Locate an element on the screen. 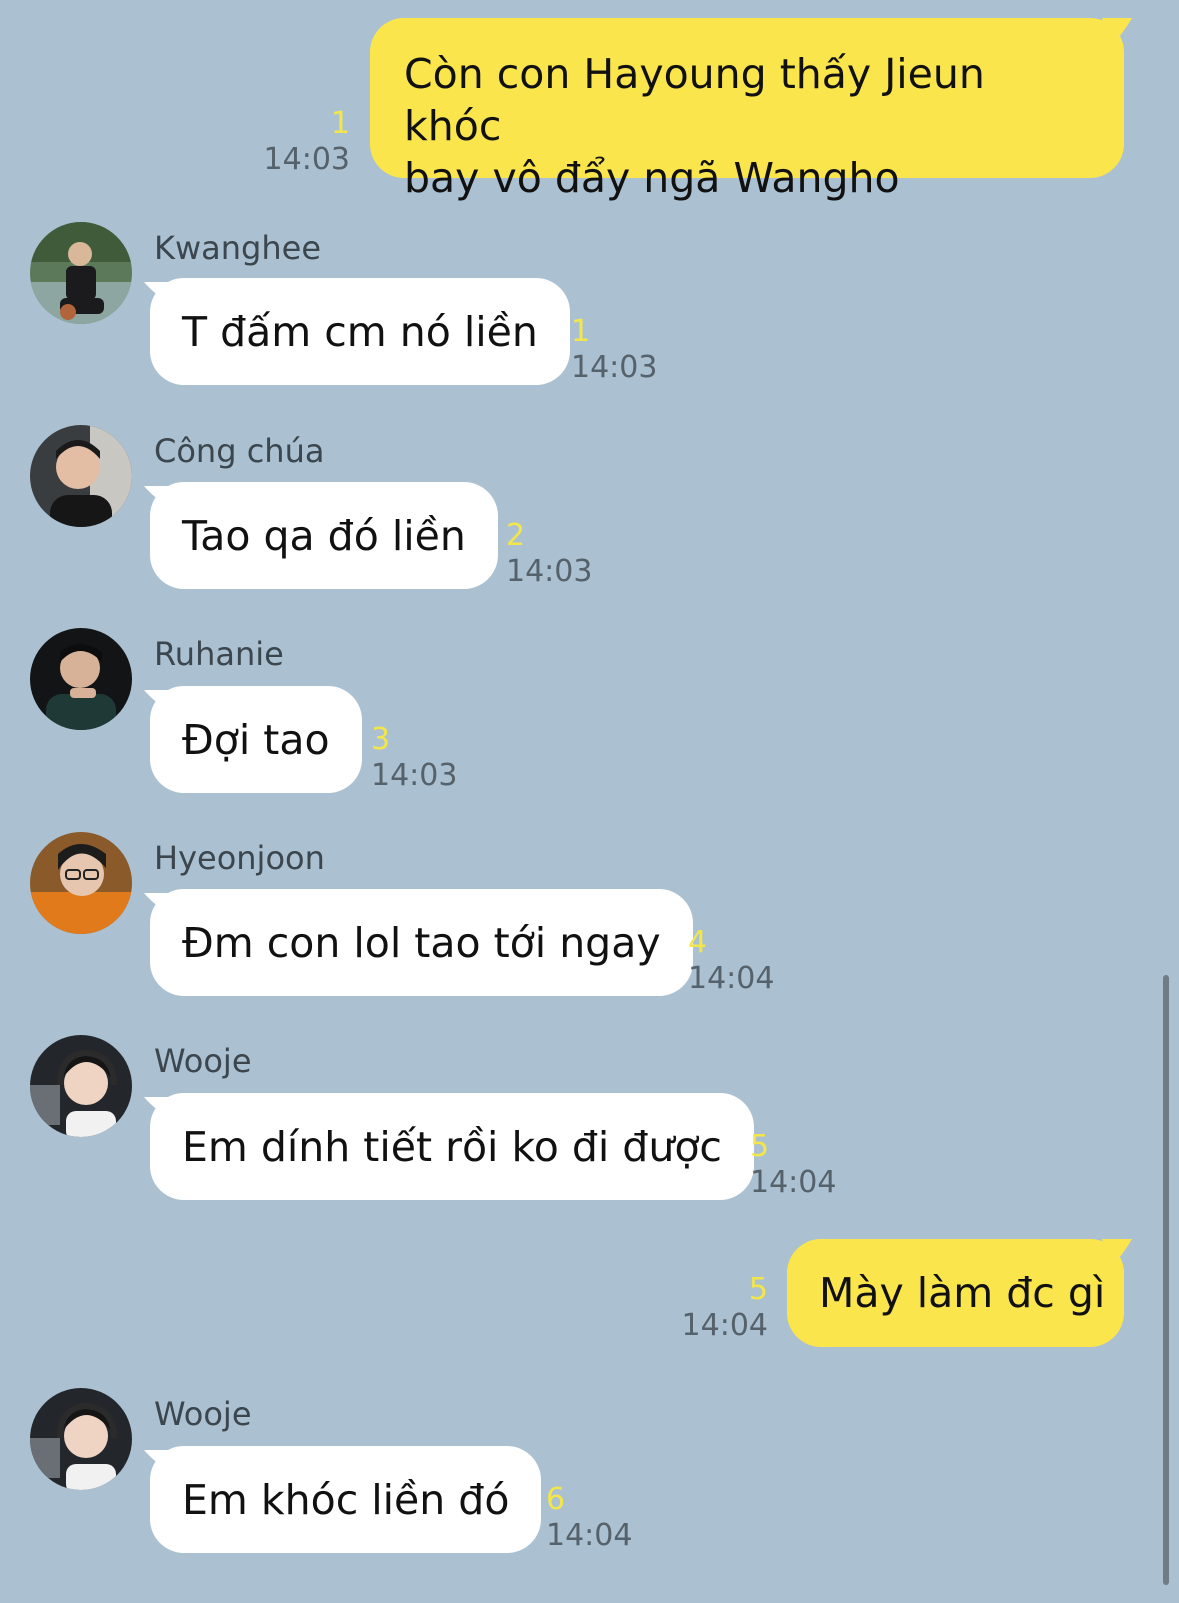 The width and height of the screenshot is (1179, 1603). unread-count: 3 is located at coordinates (381, 739).